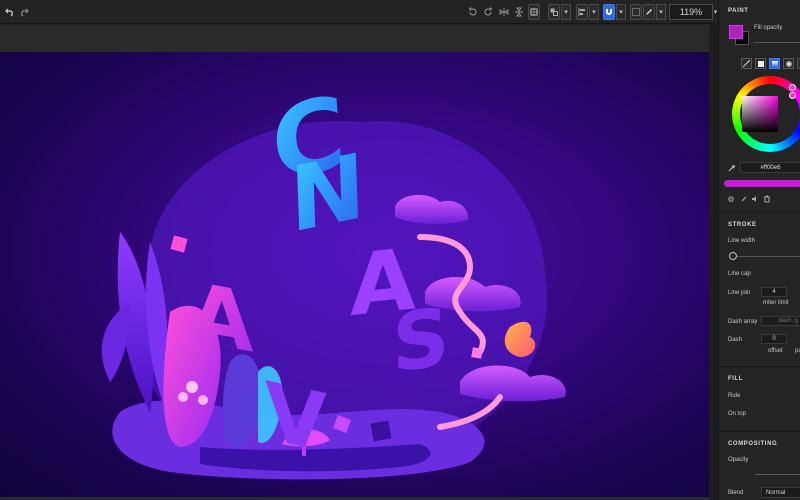 The image size is (800, 500). Describe the element at coordinates (554, 12) in the screenshot. I see `arrange-icon` at that location.